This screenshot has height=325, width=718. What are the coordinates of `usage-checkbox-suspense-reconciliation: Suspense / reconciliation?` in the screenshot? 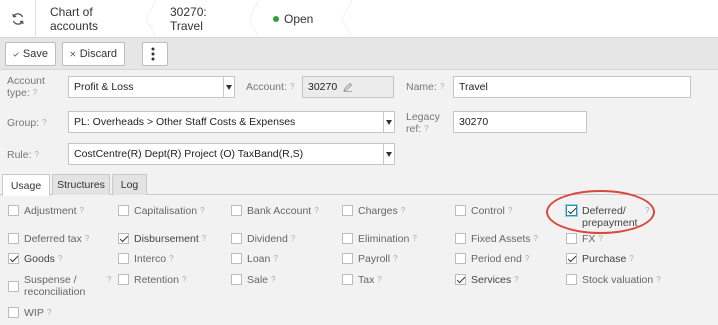 It's located at (60, 286).